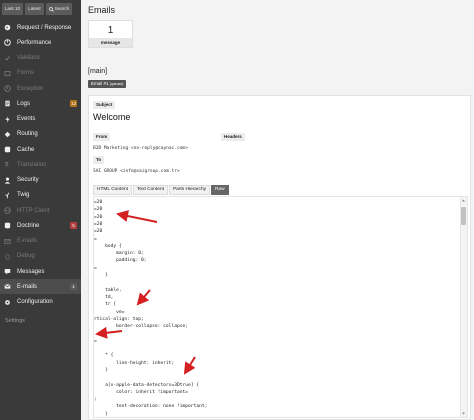 Image resolution: width=474 pixels, height=420 pixels. I want to click on scroll-down-icon, so click(463, 413).